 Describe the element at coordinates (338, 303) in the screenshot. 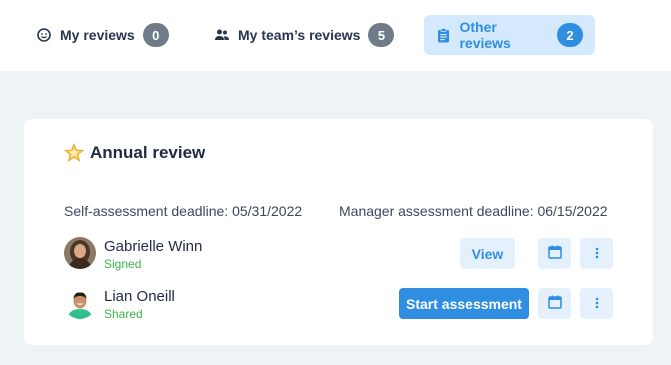

I see `reviewee-row: Lian Oneill Shared Start assessment` at that location.